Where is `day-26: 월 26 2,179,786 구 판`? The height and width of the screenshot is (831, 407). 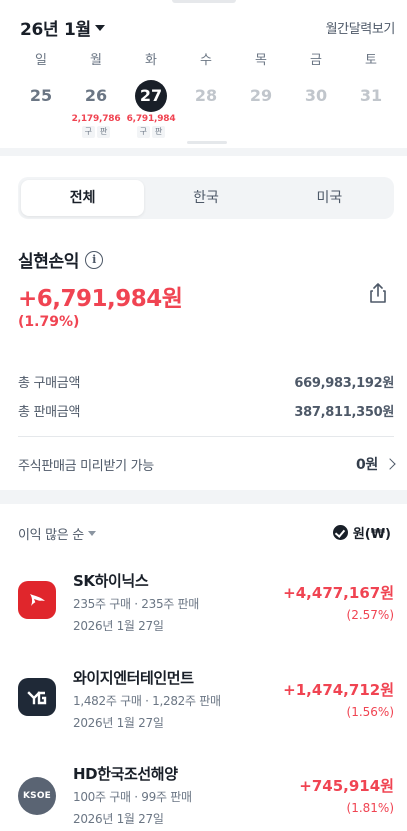
day-26: 월 26 2,179,786 구 판 is located at coordinates (96, 95).